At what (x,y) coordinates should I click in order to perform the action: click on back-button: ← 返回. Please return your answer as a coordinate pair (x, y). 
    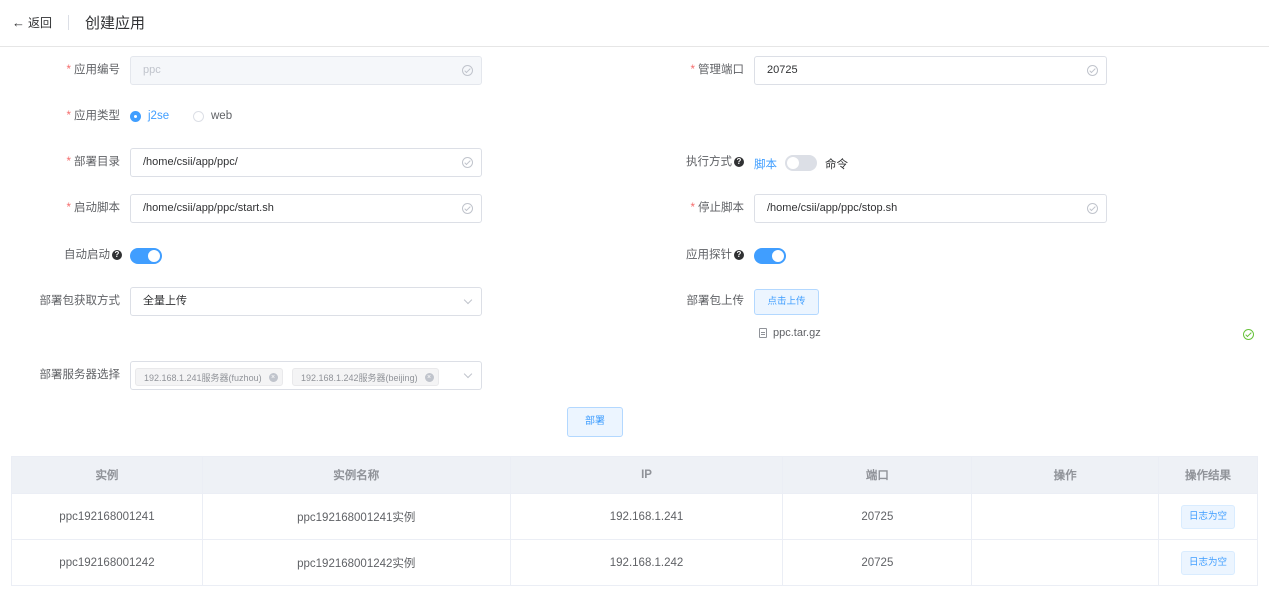
    Looking at the image, I should click on (32, 22).